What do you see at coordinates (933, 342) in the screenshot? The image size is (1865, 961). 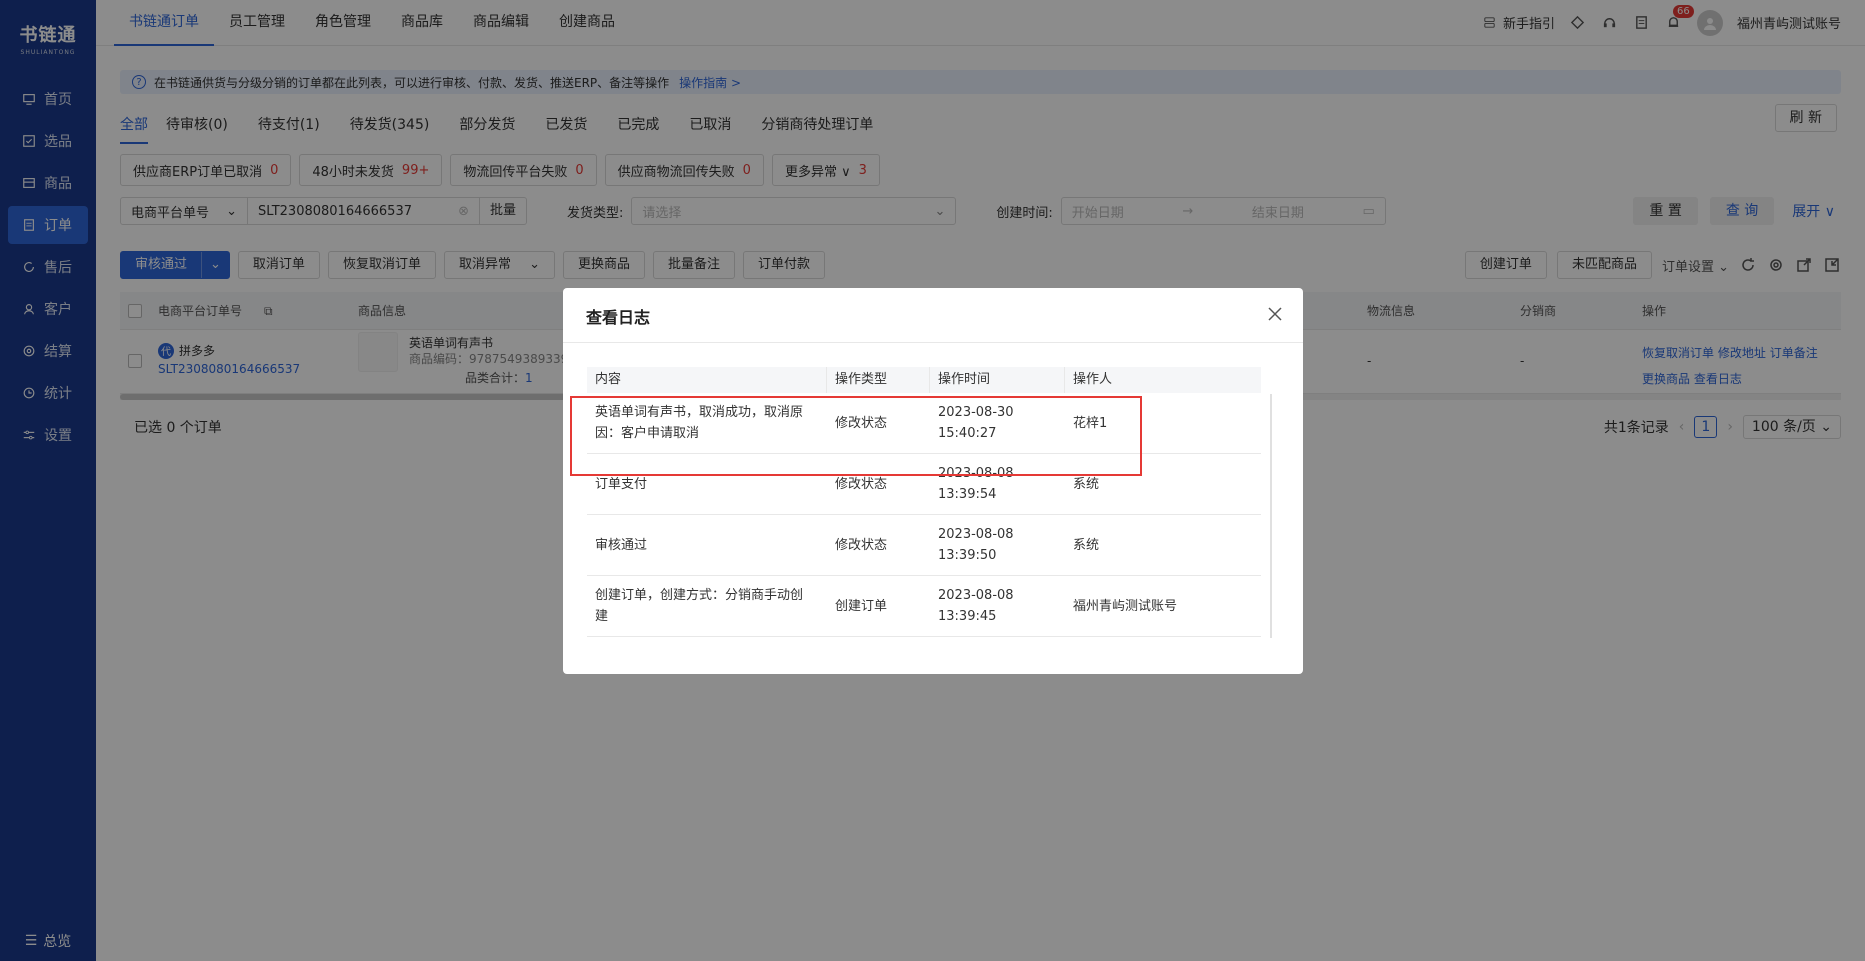 I see `modal-divider` at bounding box center [933, 342].